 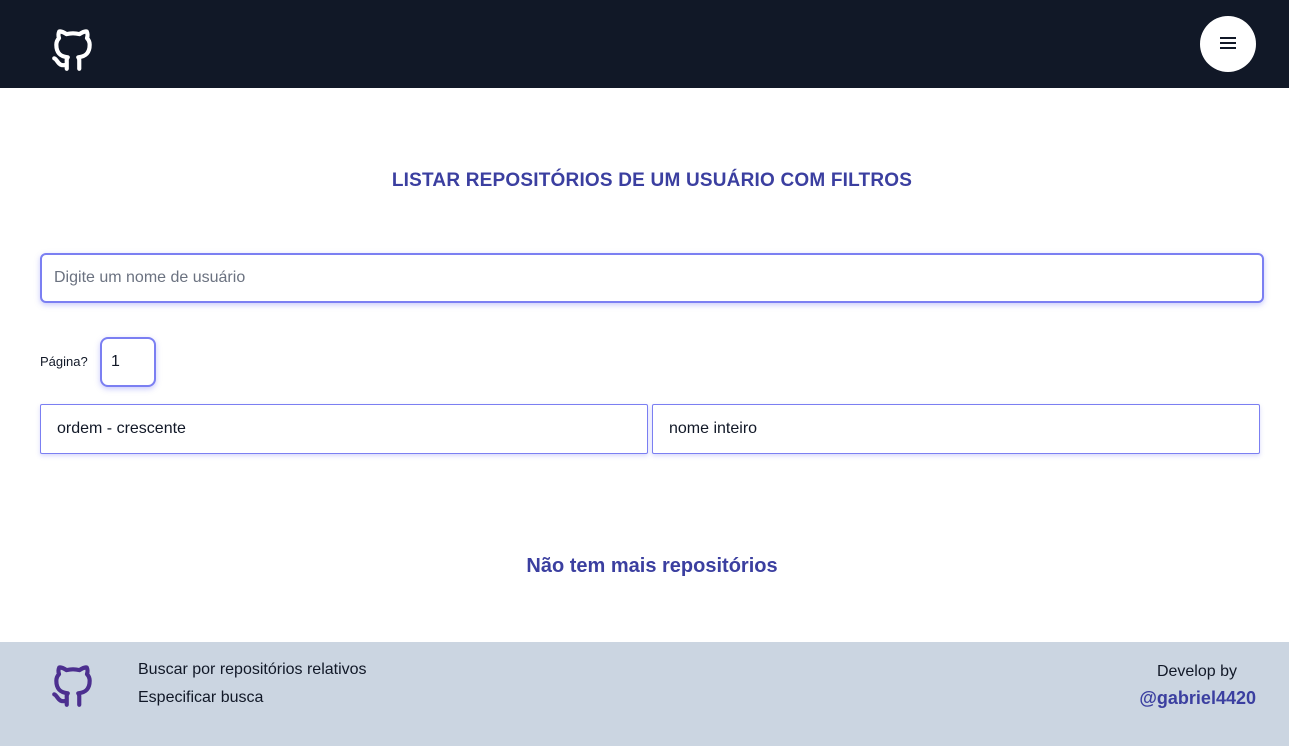 What do you see at coordinates (652, 278) in the screenshot?
I see `username-search-input` at bounding box center [652, 278].